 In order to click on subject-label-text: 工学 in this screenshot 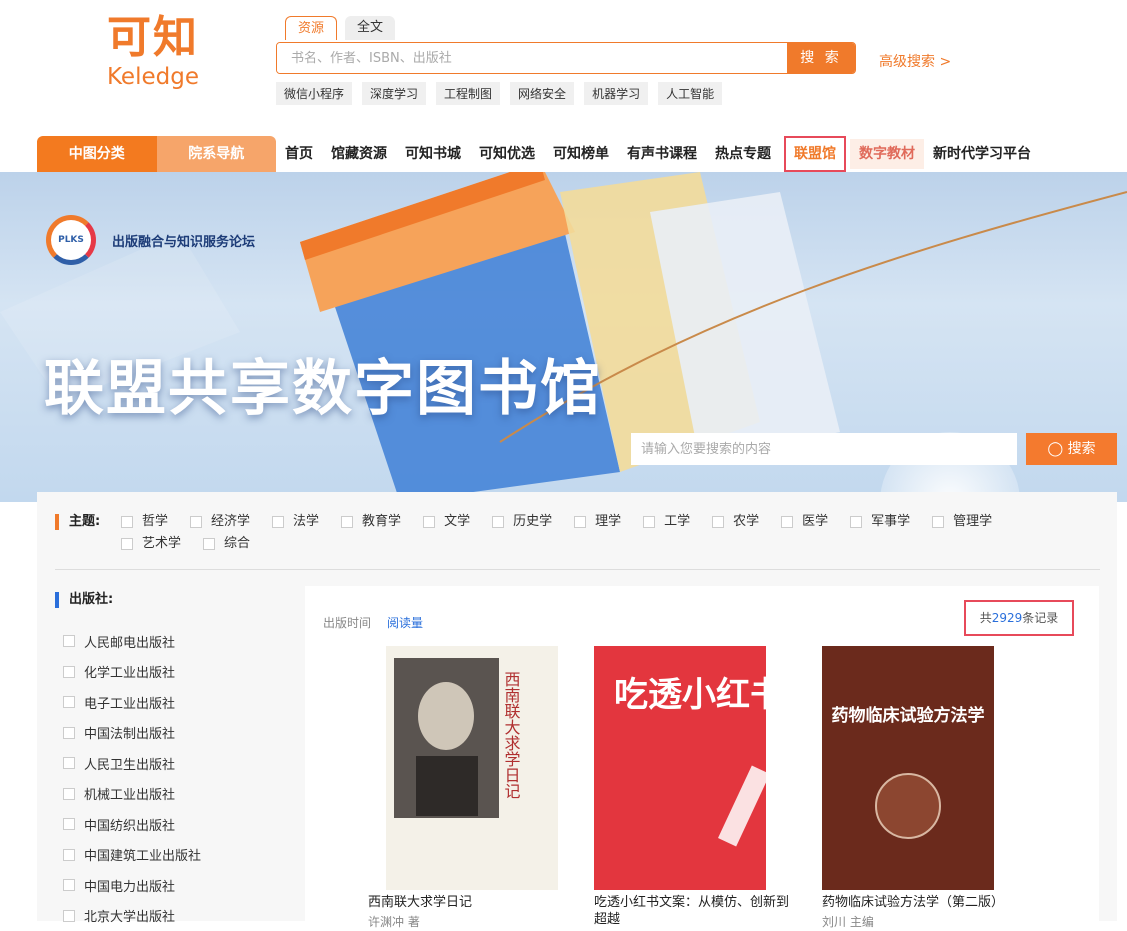, I will do `click(677, 522)`.